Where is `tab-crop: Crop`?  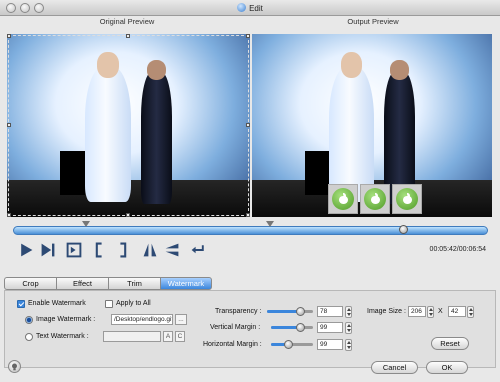
tab-crop: Crop is located at coordinates (30, 283).